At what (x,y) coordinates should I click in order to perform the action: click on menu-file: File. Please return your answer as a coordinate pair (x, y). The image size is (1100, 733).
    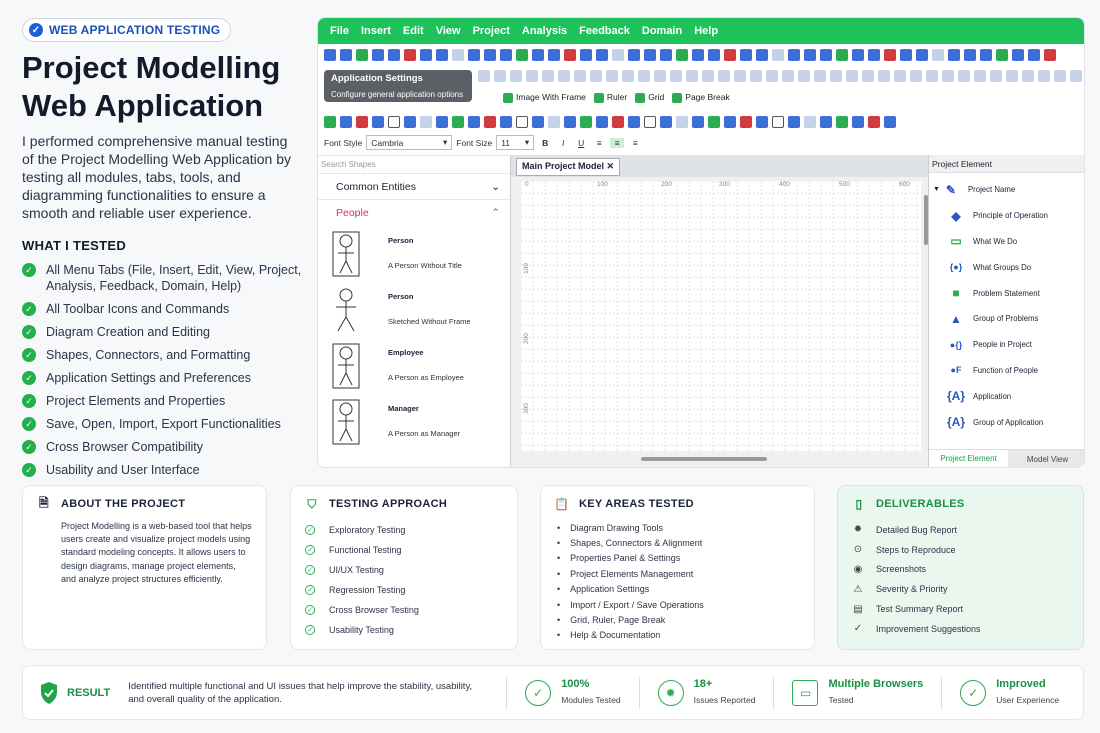
    Looking at the image, I should click on (339, 31).